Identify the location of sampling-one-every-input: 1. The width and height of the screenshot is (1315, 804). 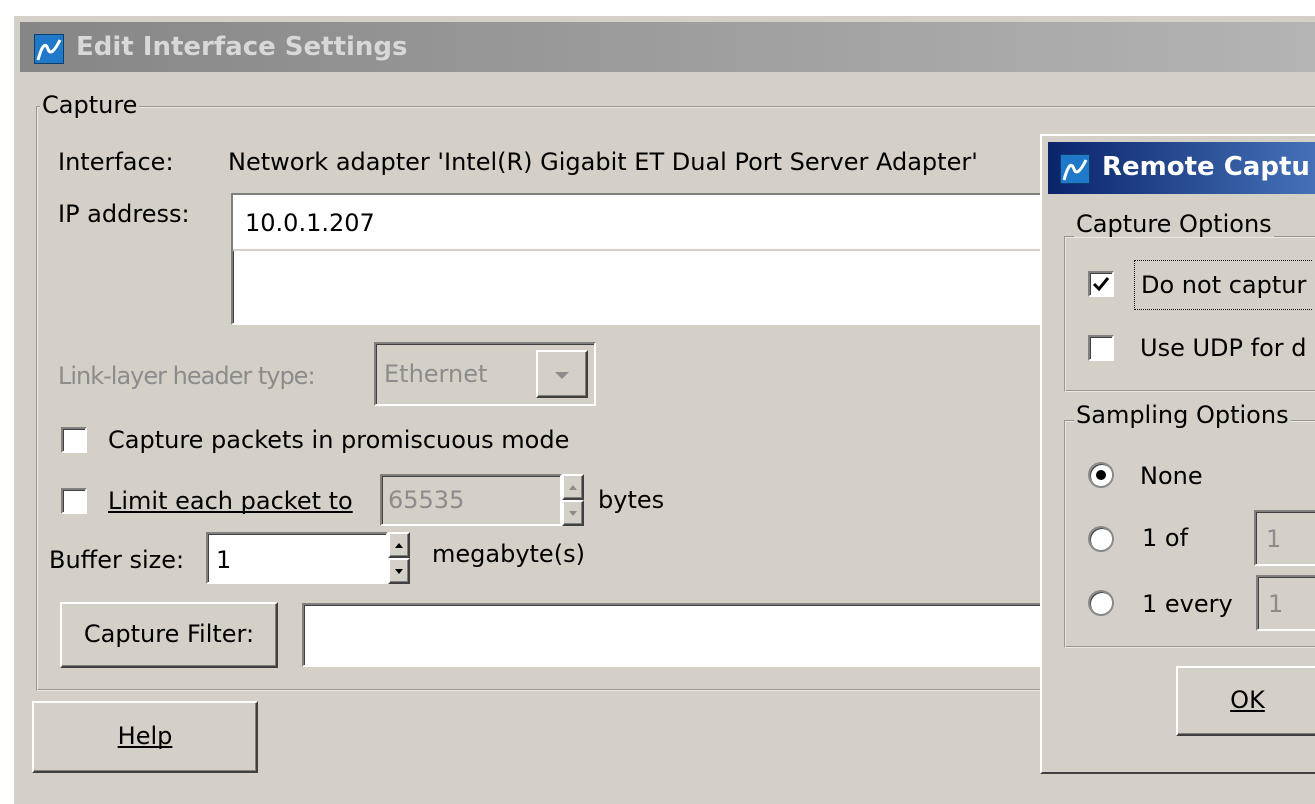
(1285, 603).